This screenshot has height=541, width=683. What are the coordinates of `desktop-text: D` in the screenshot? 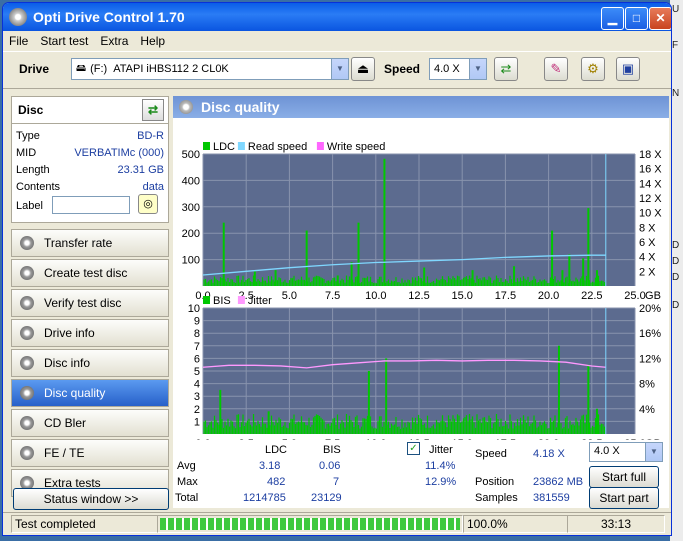 It's located at (676, 277).